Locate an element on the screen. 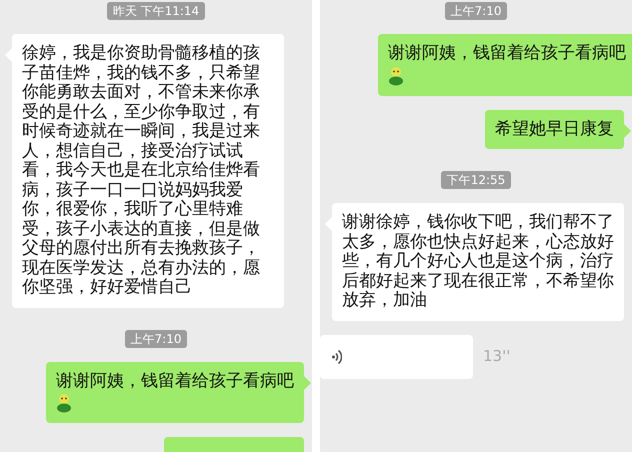 This screenshot has width=632, height=452. timestamp: 昨天 下午11:14 is located at coordinates (156, 11).